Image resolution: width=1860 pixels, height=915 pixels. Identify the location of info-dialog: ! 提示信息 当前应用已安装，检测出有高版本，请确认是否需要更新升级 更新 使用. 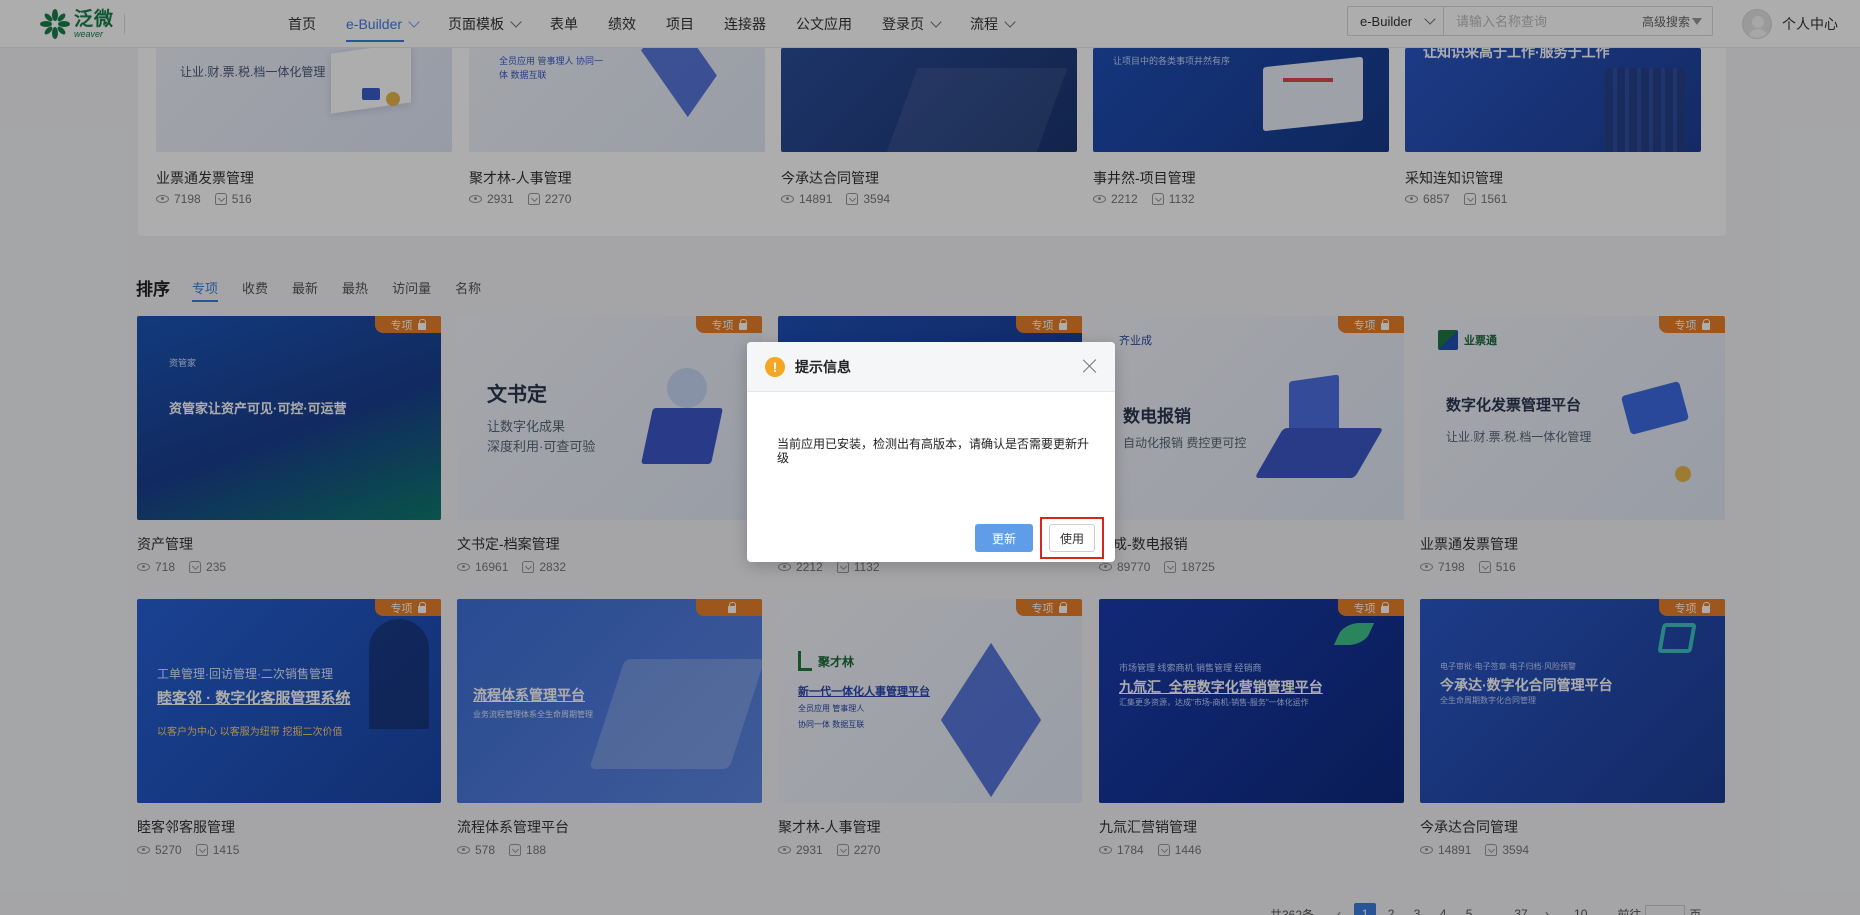
(931, 452).